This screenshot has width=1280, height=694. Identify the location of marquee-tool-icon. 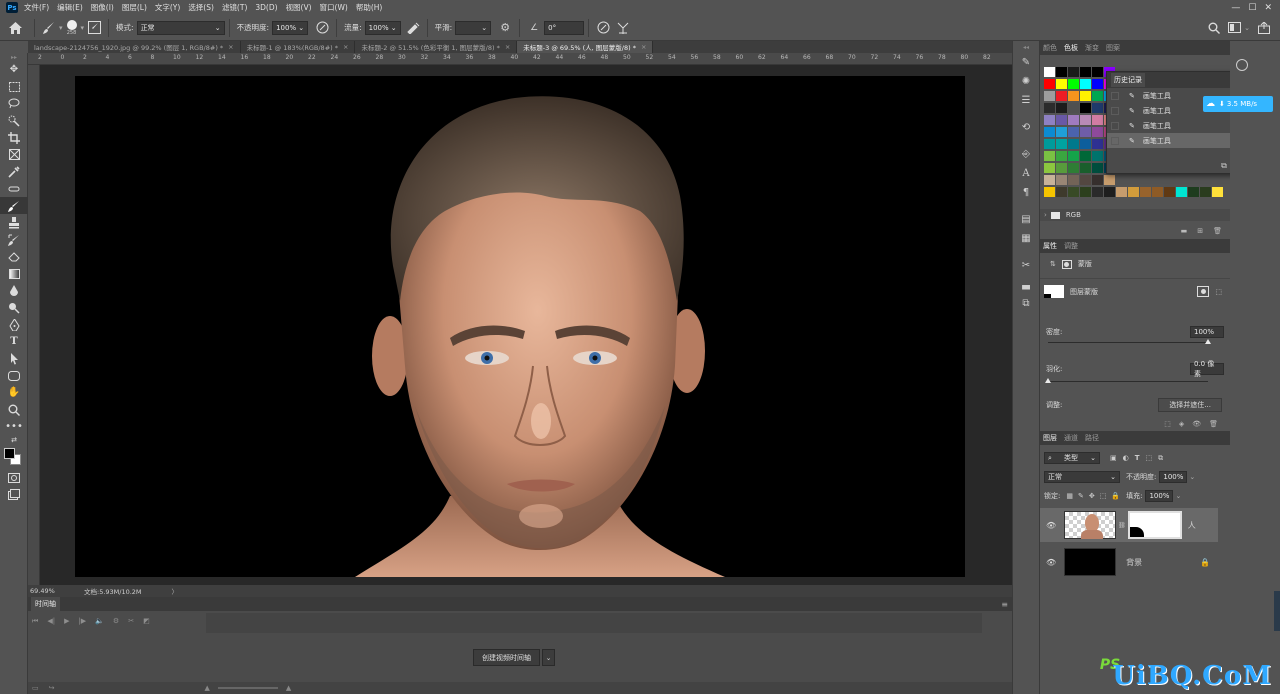
(14, 86).